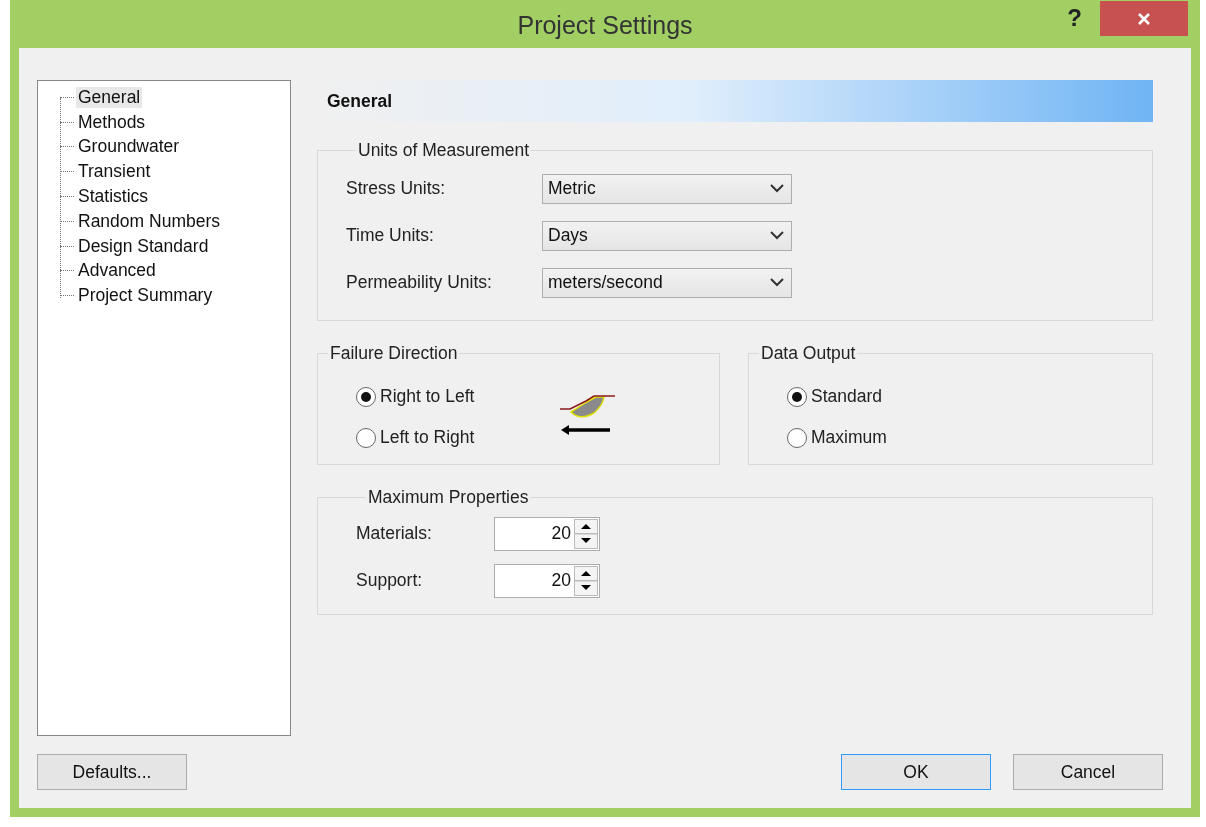 This screenshot has width=1206, height=827. I want to click on dropdown: Days, so click(667, 235).